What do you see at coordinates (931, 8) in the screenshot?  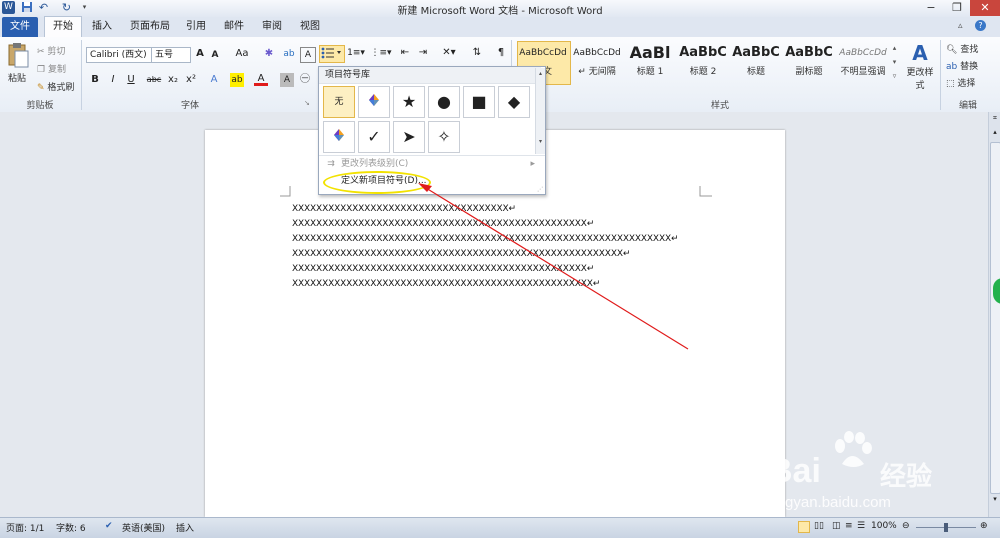 I see `minimize-button: −` at bounding box center [931, 8].